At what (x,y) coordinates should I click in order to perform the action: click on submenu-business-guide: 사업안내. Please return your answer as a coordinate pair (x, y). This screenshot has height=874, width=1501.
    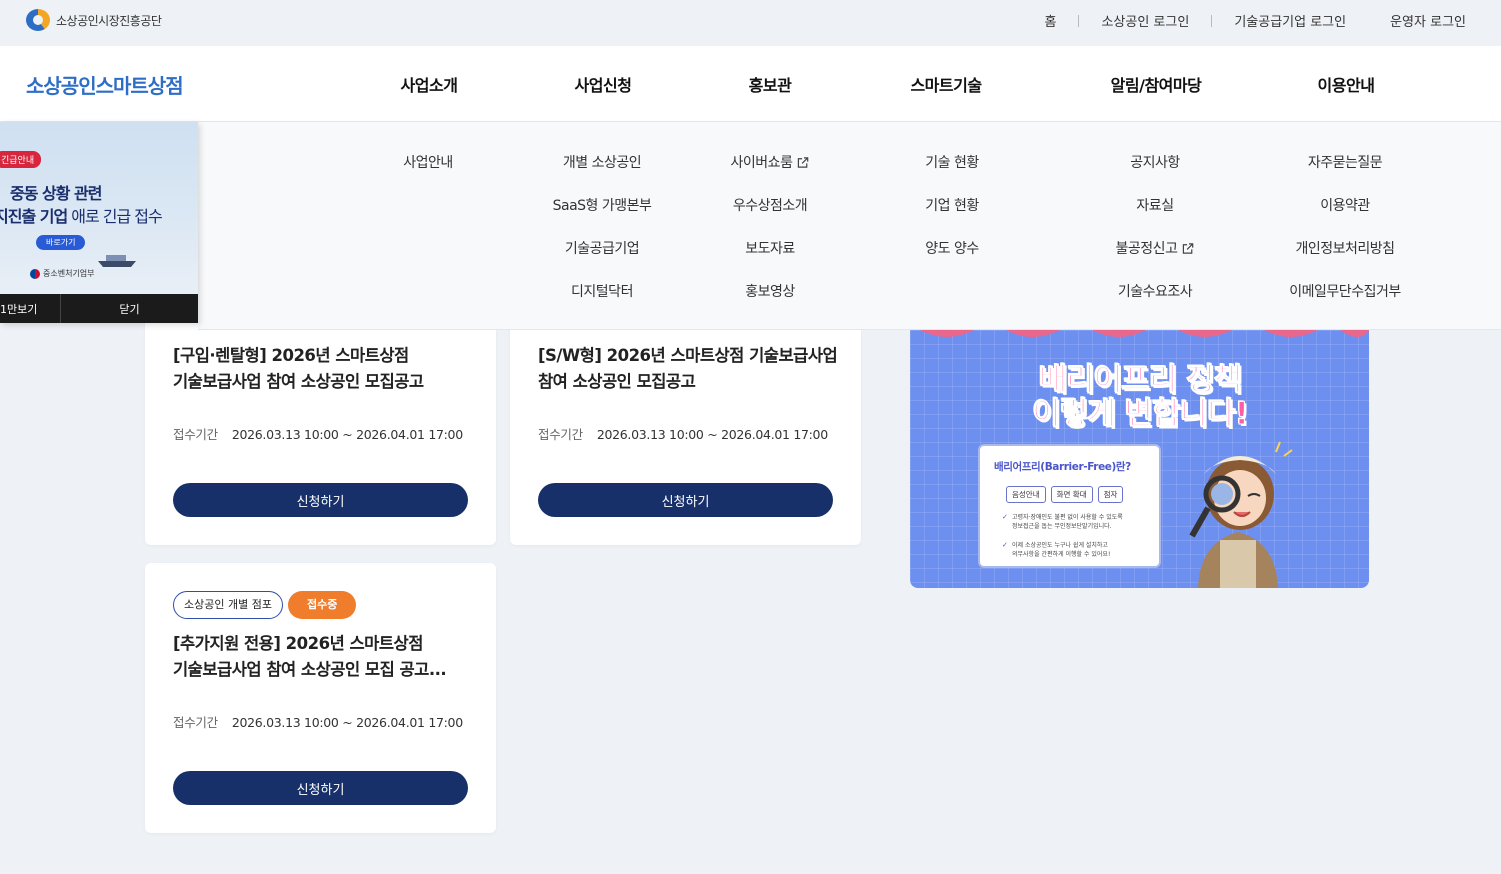
    Looking at the image, I should click on (428, 162).